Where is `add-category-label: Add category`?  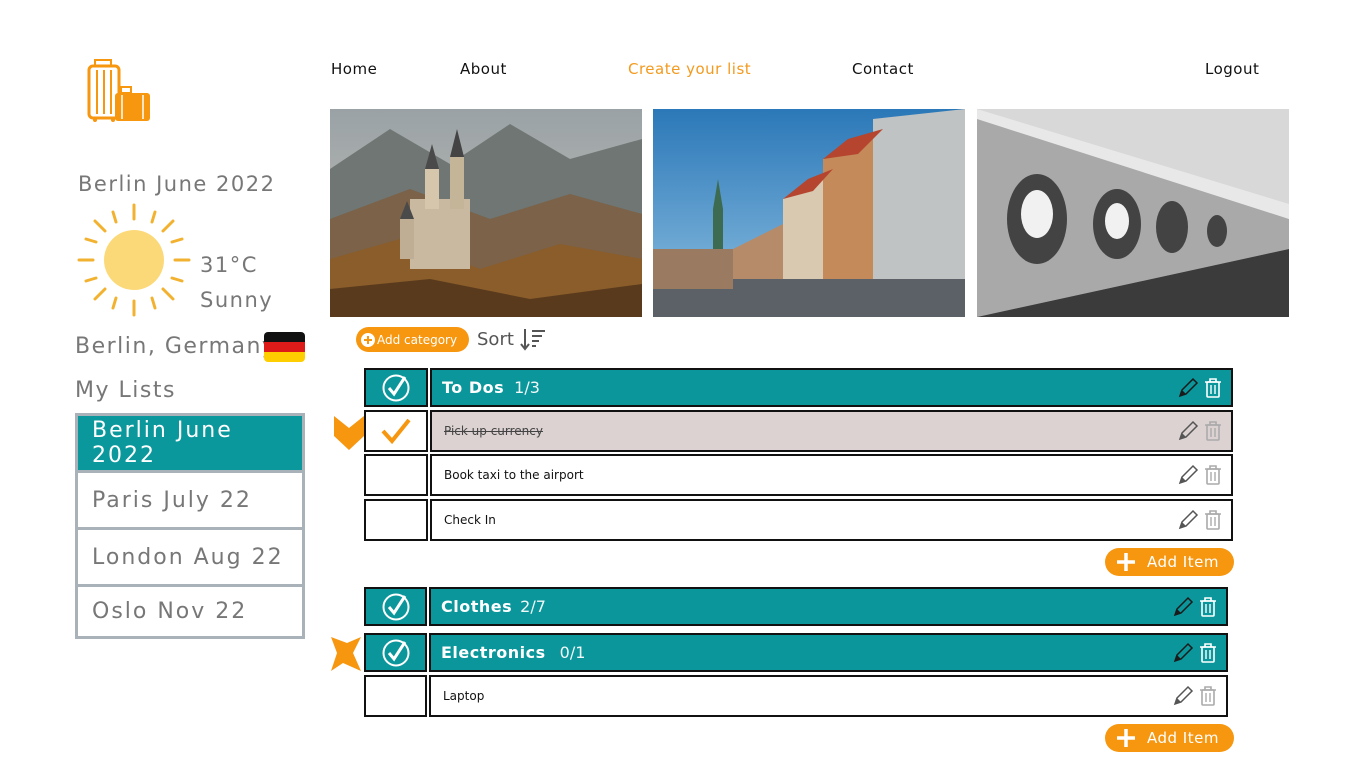
add-category-label: Add category is located at coordinates (417, 339).